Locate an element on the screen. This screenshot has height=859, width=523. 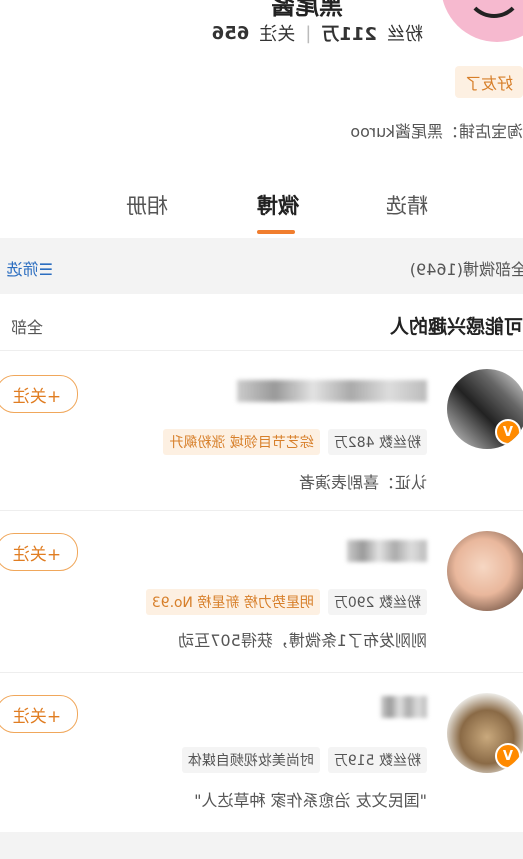
profile-name: 黑尾酱 is located at coordinates (307, 10).